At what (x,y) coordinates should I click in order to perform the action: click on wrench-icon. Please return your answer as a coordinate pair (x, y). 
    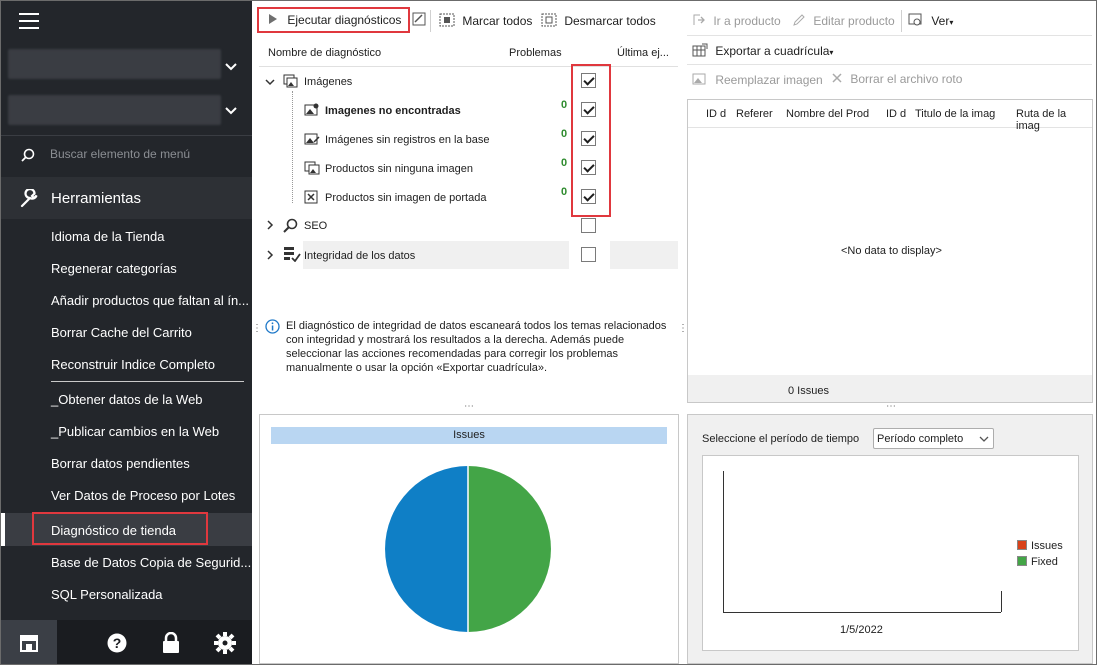
    Looking at the image, I should click on (29, 198).